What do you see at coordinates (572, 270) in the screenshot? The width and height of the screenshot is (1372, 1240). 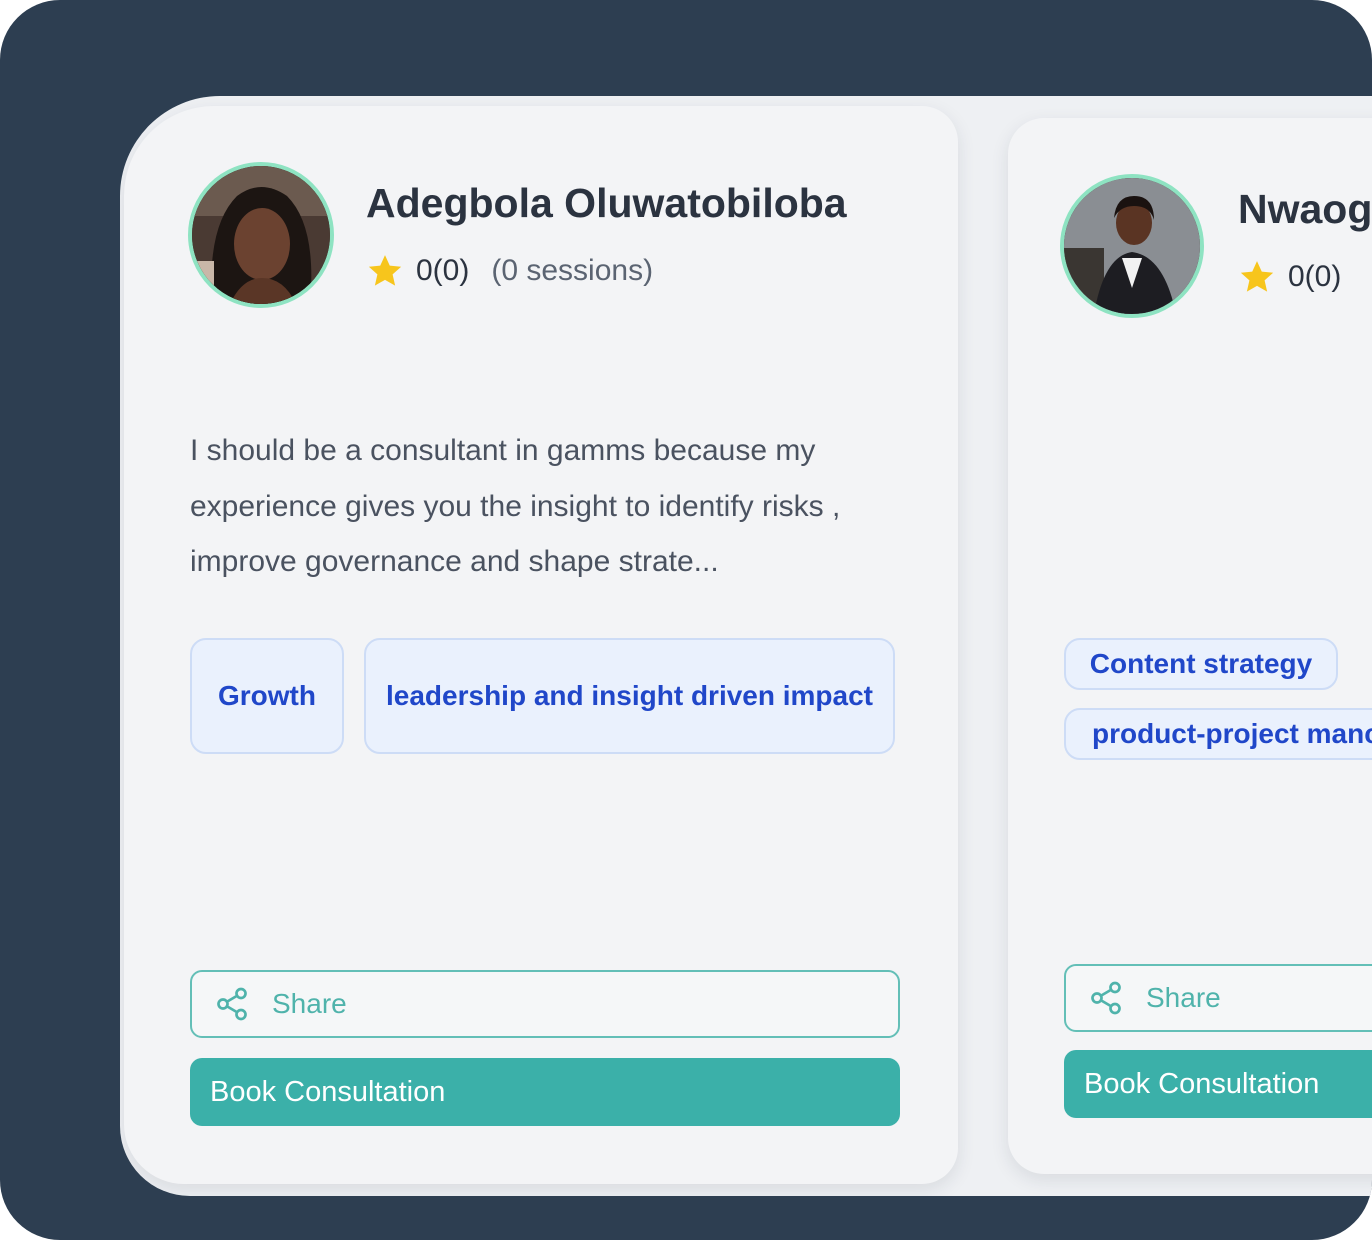 I see `session-count: (0 sessions)` at bounding box center [572, 270].